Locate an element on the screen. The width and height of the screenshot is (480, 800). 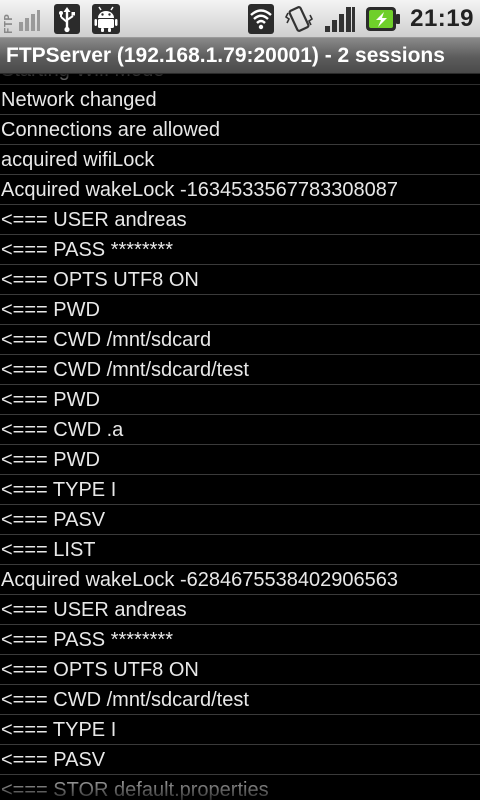
log-line-text: acquired wifiLock is located at coordinates (78, 160).